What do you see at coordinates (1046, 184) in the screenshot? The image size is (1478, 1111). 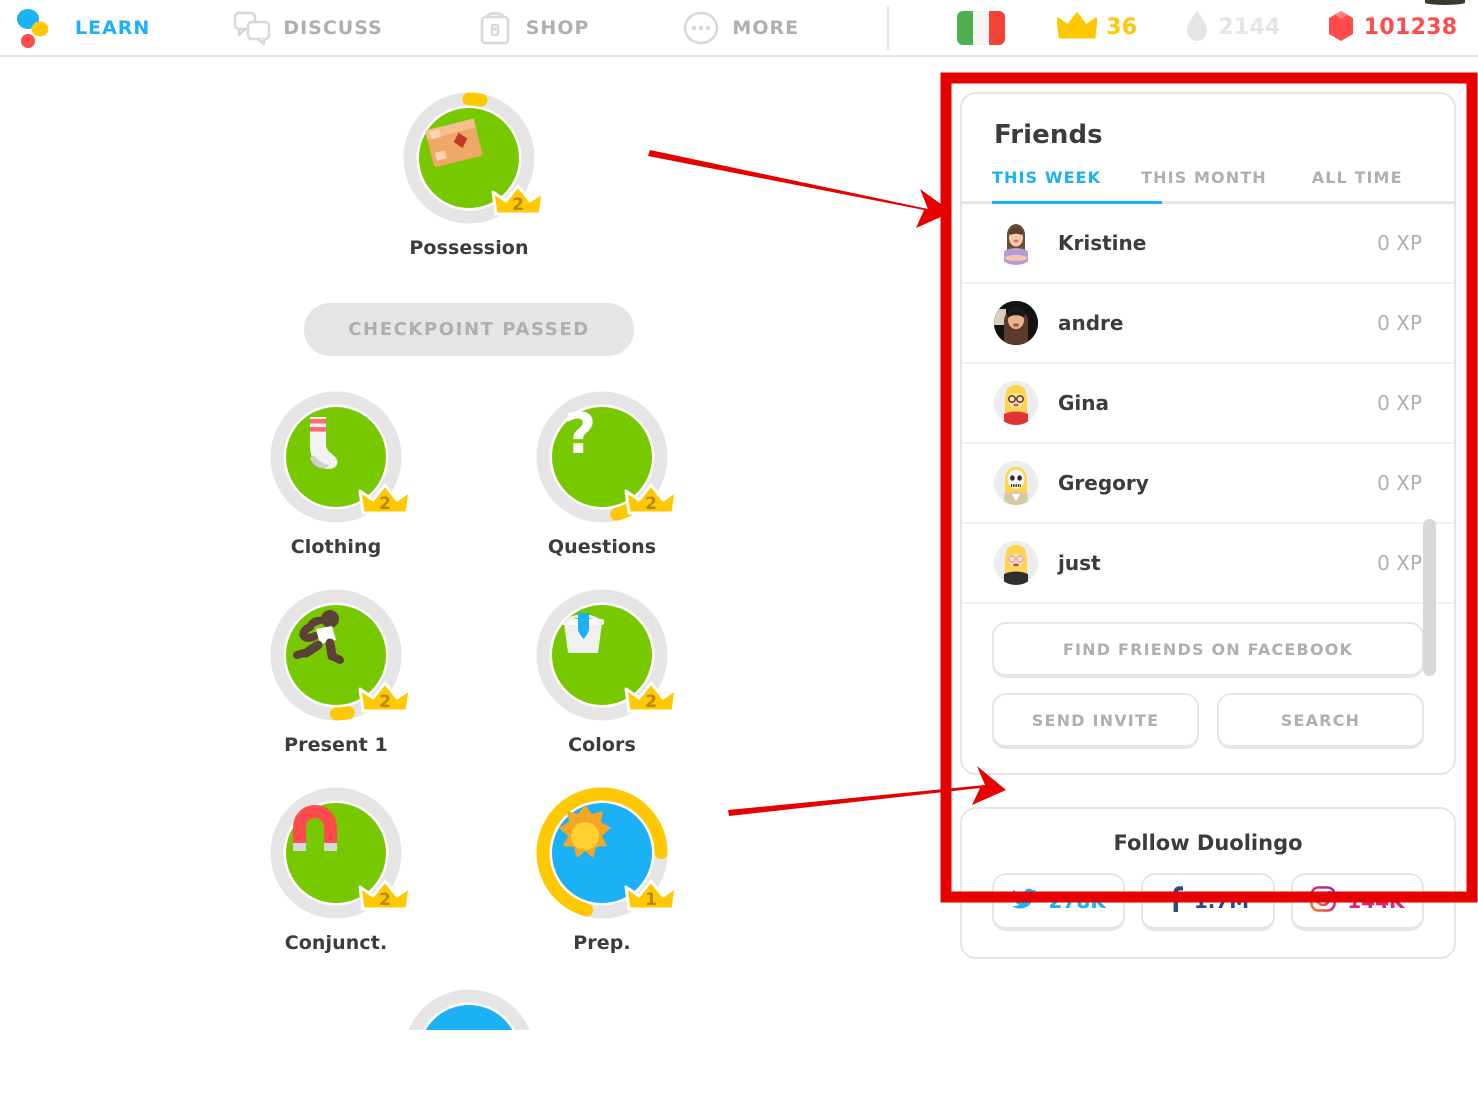 I see `tab-this-week: THIS WEEK` at bounding box center [1046, 184].